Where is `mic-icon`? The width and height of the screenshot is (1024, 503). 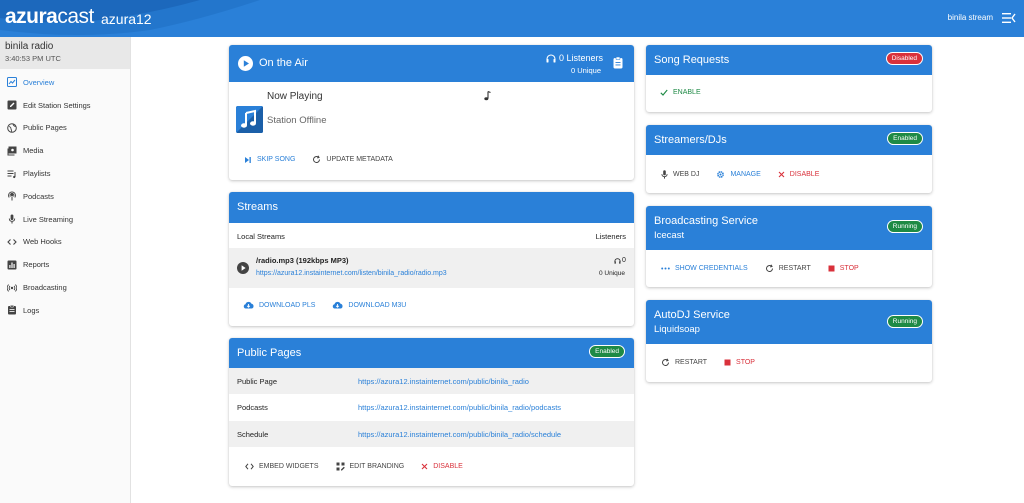 mic-icon is located at coordinates (664, 174).